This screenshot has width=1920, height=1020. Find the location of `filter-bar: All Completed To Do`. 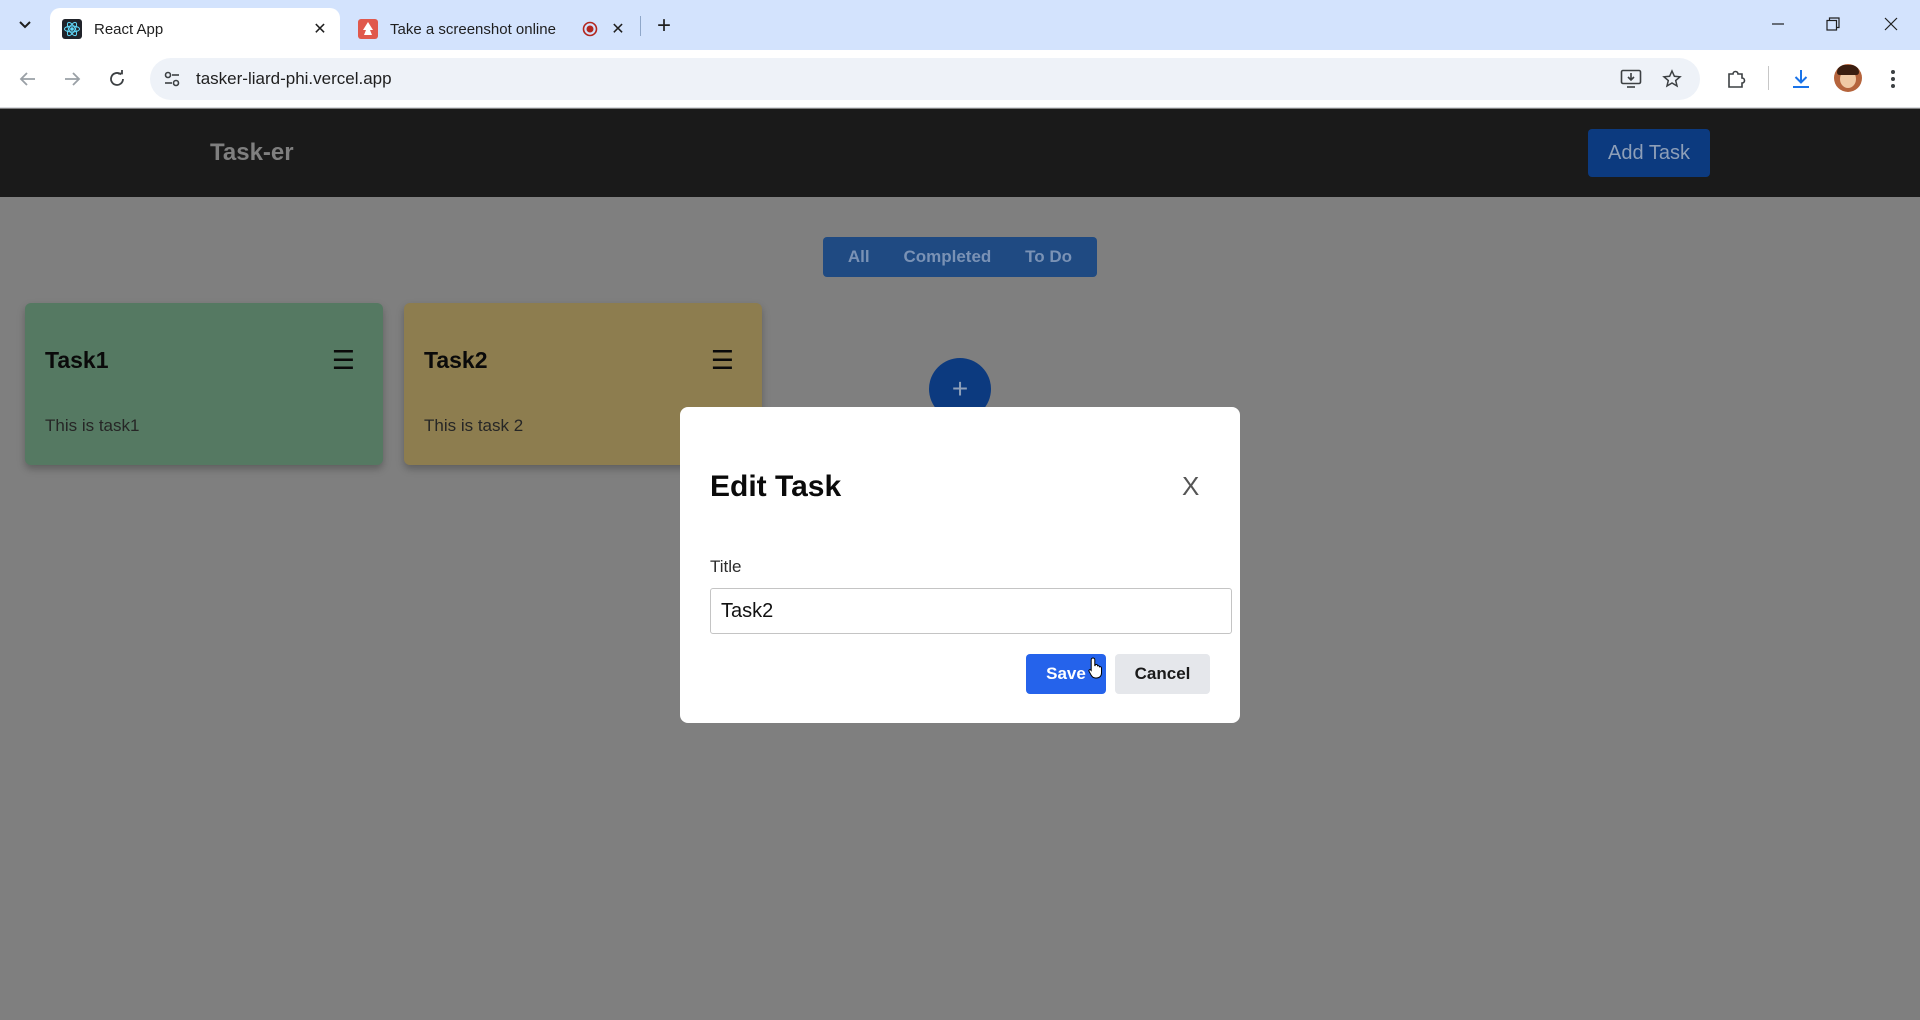

filter-bar: All Completed To Do is located at coordinates (960, 257).